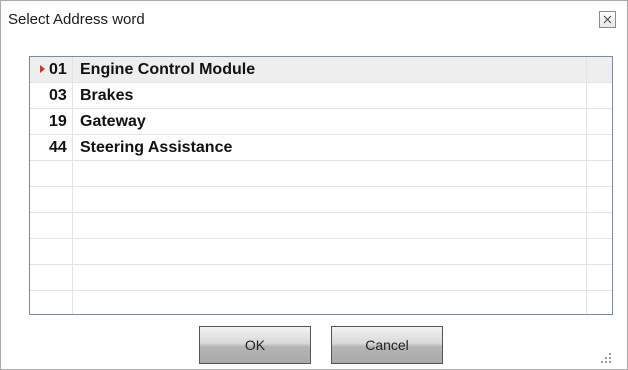 This screenshot has width=628, height=370. Describe the element at coordinates (58, 147) in the screenshot. I see `row-code: 44` at that location.